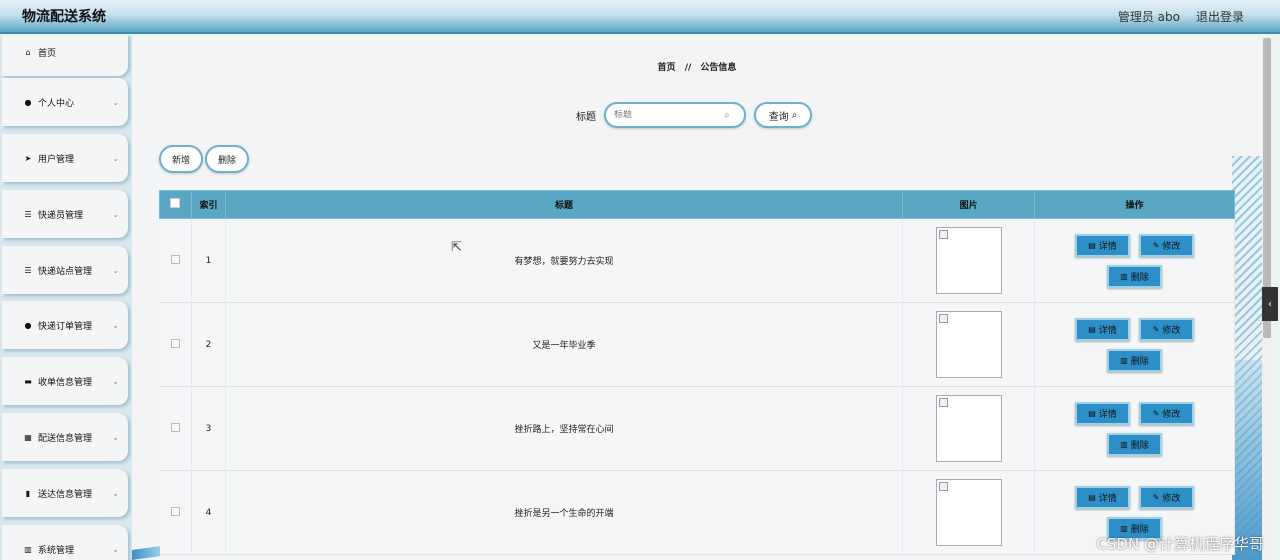 The width and height of the screenshot is (1280, 560). I want to click on sidebar-item-8: ▮ 送达信息管理 ⌄, so click(65, 493).